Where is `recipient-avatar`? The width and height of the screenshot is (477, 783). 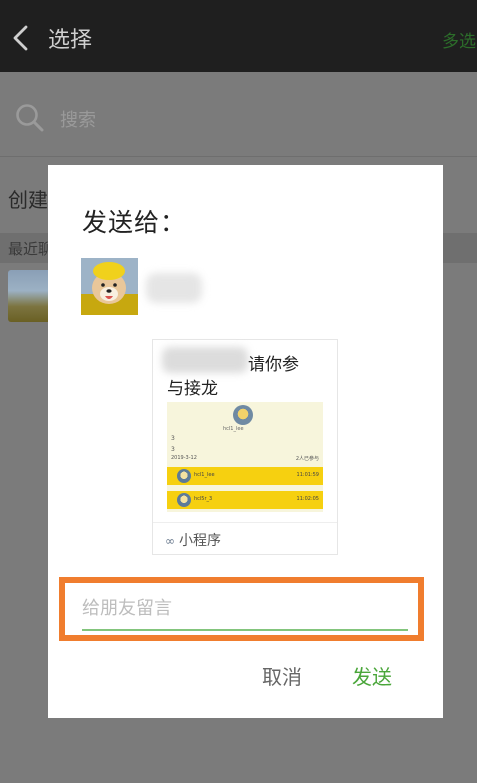
recipient-avatar is located at coordinates (109, 286).